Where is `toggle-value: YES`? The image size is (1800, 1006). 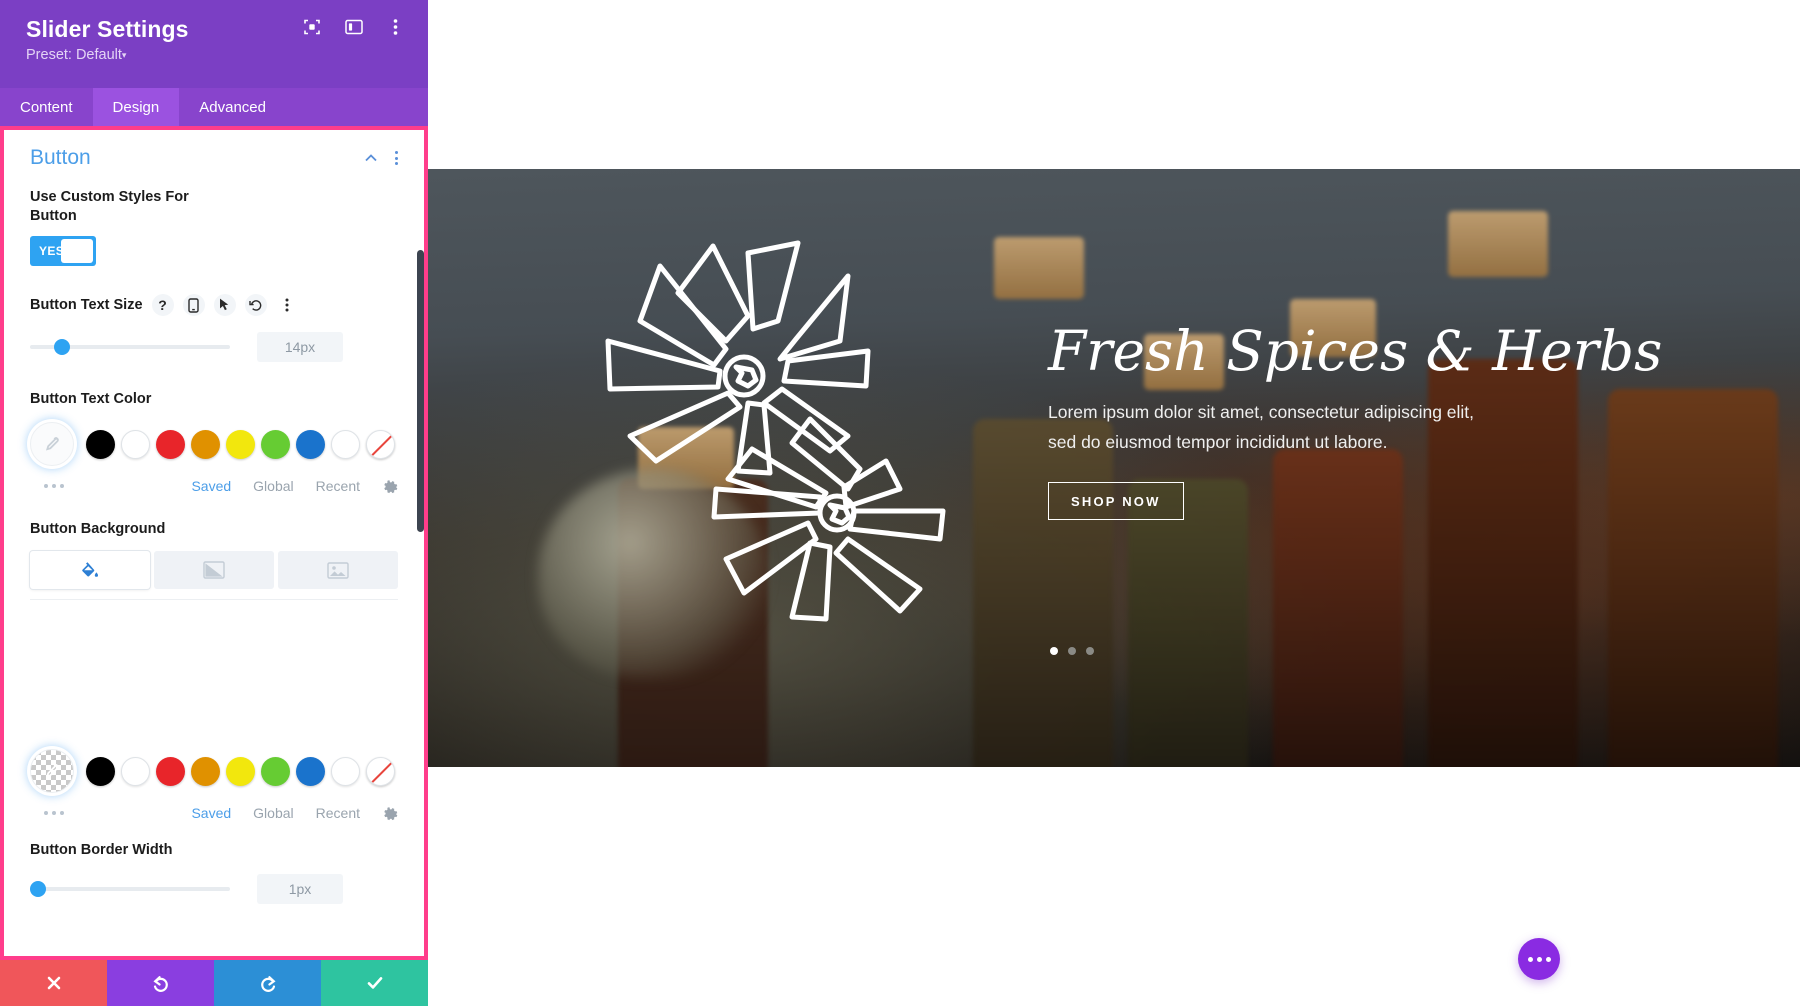 toggle-value: YES is located at coordinates (52, 251).